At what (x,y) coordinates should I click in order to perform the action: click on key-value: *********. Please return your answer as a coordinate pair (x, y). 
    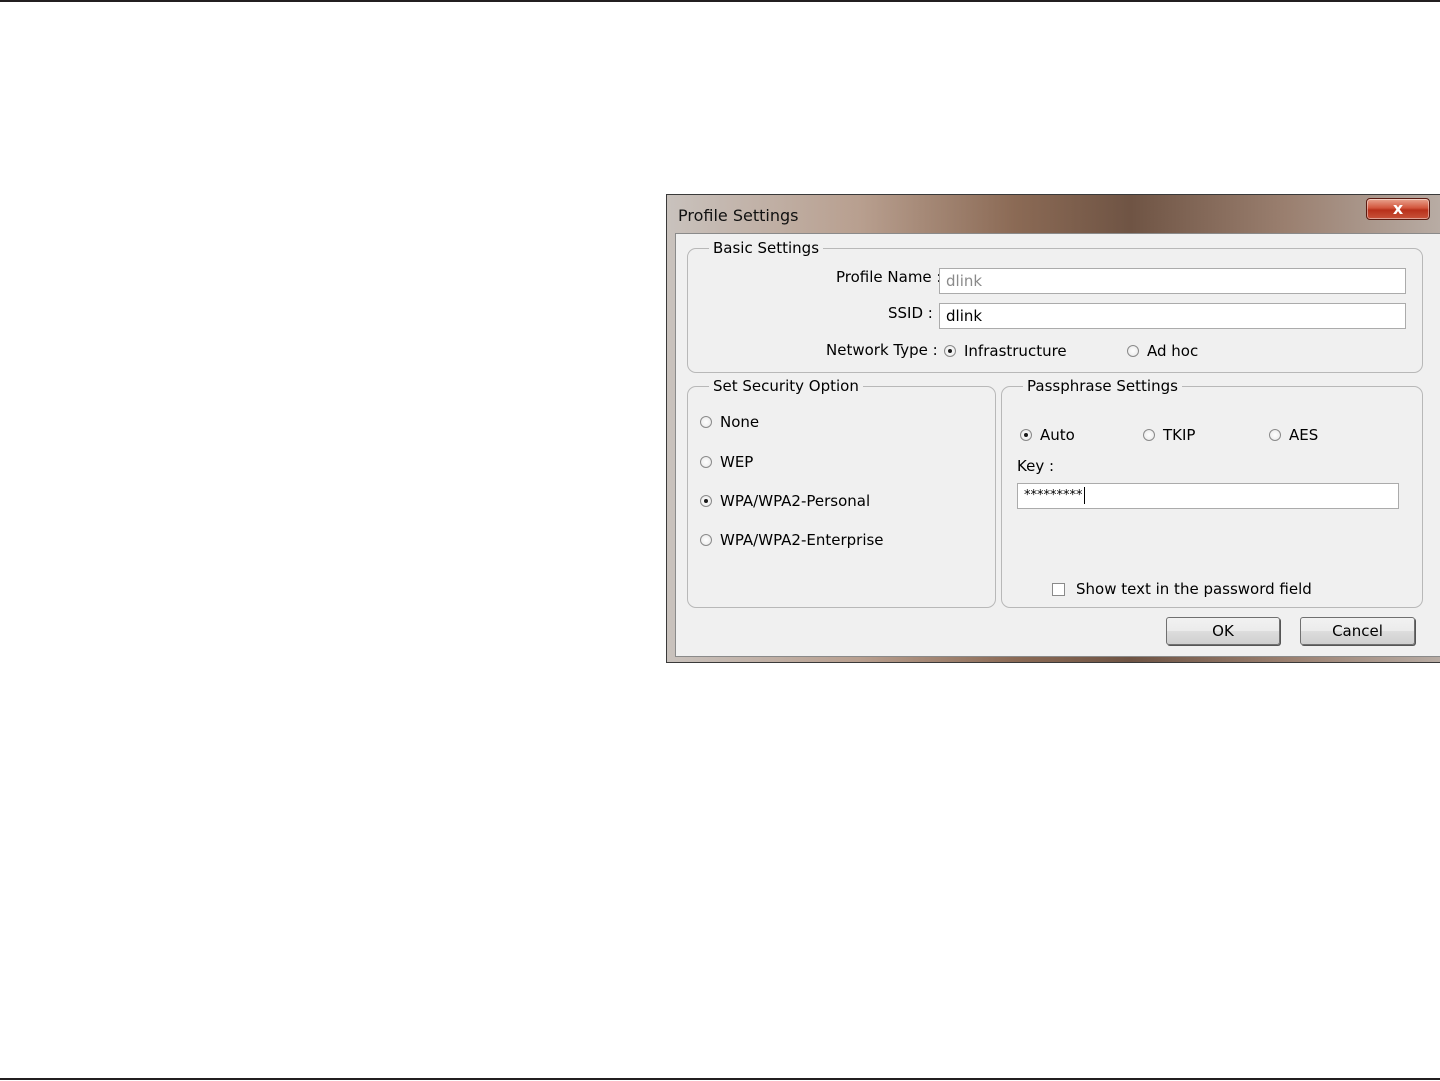
    Looking at the image, I should click on (1053, 495).